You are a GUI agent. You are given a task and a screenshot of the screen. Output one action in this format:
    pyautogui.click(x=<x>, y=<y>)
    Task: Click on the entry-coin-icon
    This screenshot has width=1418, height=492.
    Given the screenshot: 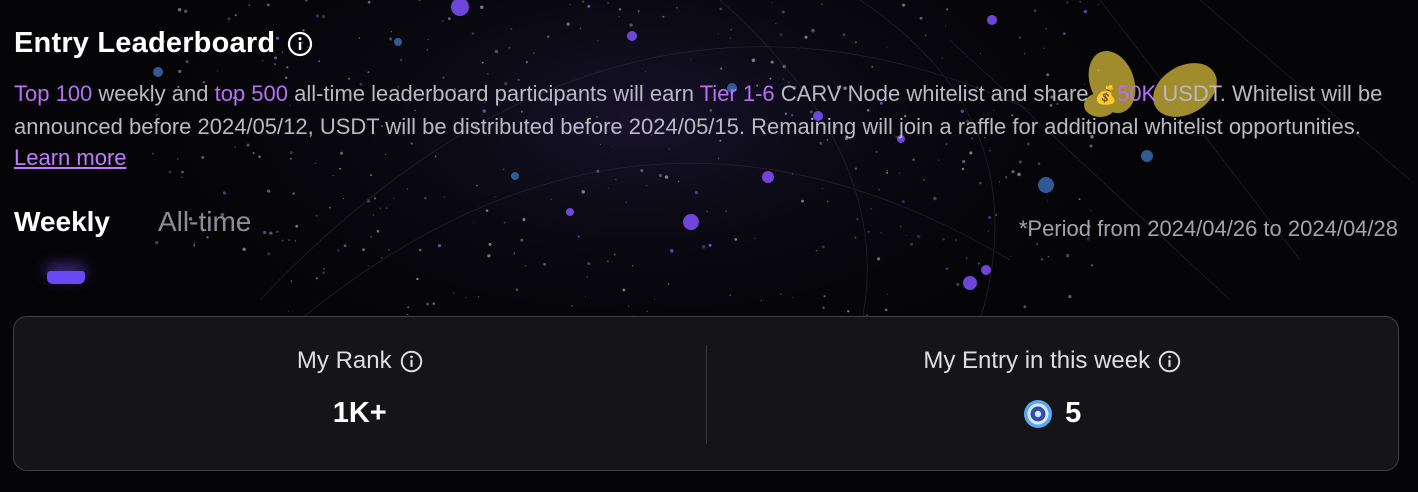 What is the action you would take?
    pyautogui.click(x=1038, y=414)
    